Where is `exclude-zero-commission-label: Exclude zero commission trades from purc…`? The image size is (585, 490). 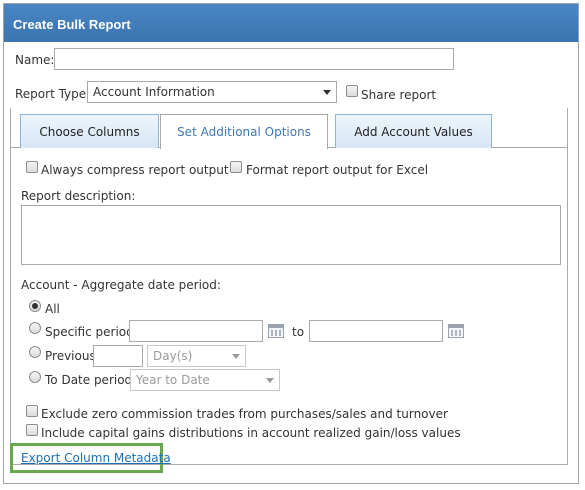
exclude-zero-commission-label: Exclude zero commission trades from purc… is located at coordinates (244, 414).